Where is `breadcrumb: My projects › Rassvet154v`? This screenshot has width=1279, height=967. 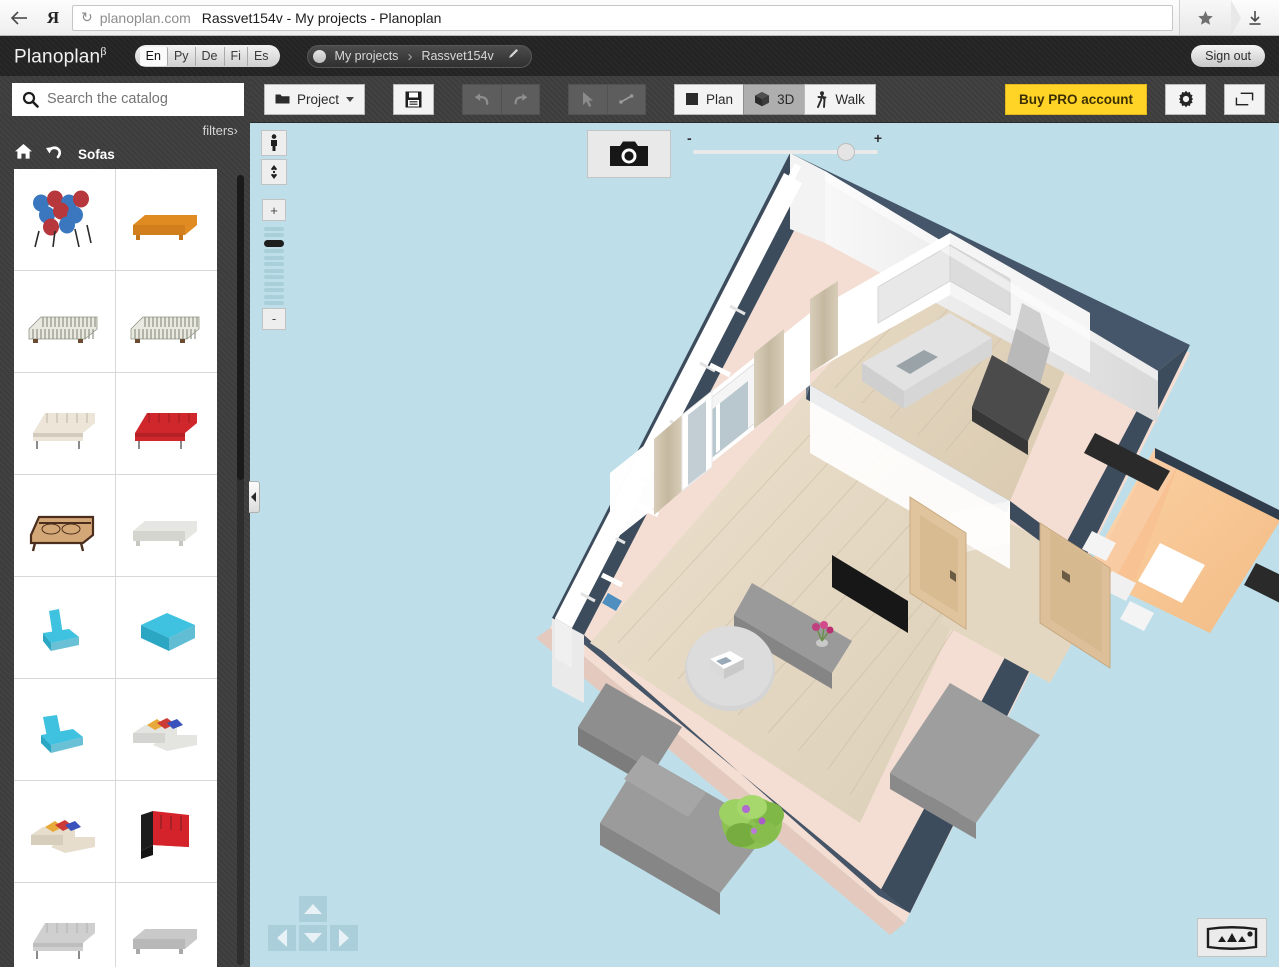
breadcrumb: My projects › Rassvet154v is located at coordinates (419, 56).